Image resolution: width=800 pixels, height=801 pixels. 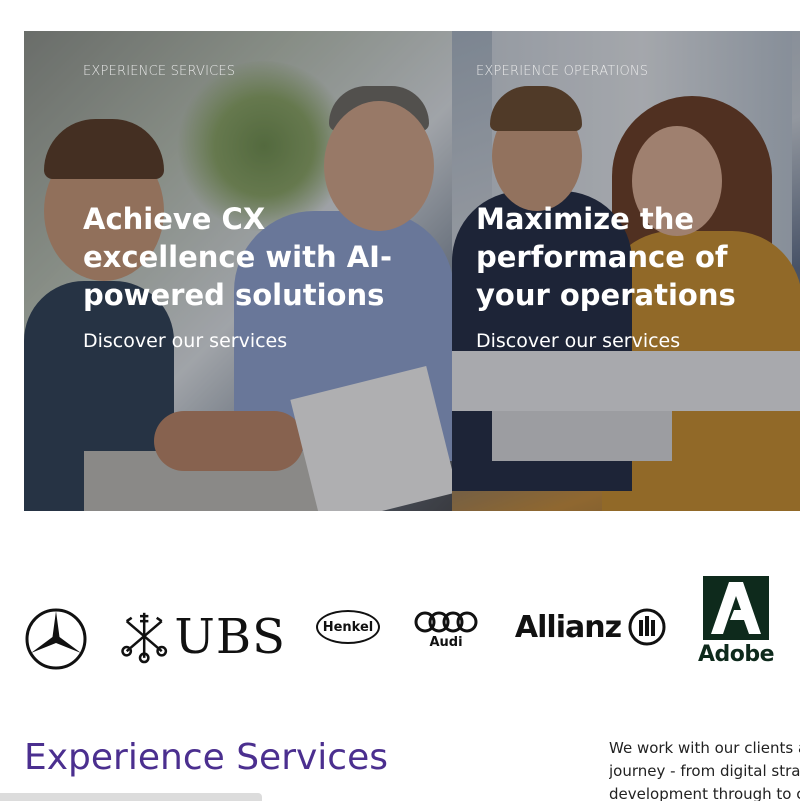 What do you see at coordinates (562, 71) in the screenshot?
I see `hero-eyebrow: EXPERIENCE OPERATIONS` at bounding box center [562, 71].